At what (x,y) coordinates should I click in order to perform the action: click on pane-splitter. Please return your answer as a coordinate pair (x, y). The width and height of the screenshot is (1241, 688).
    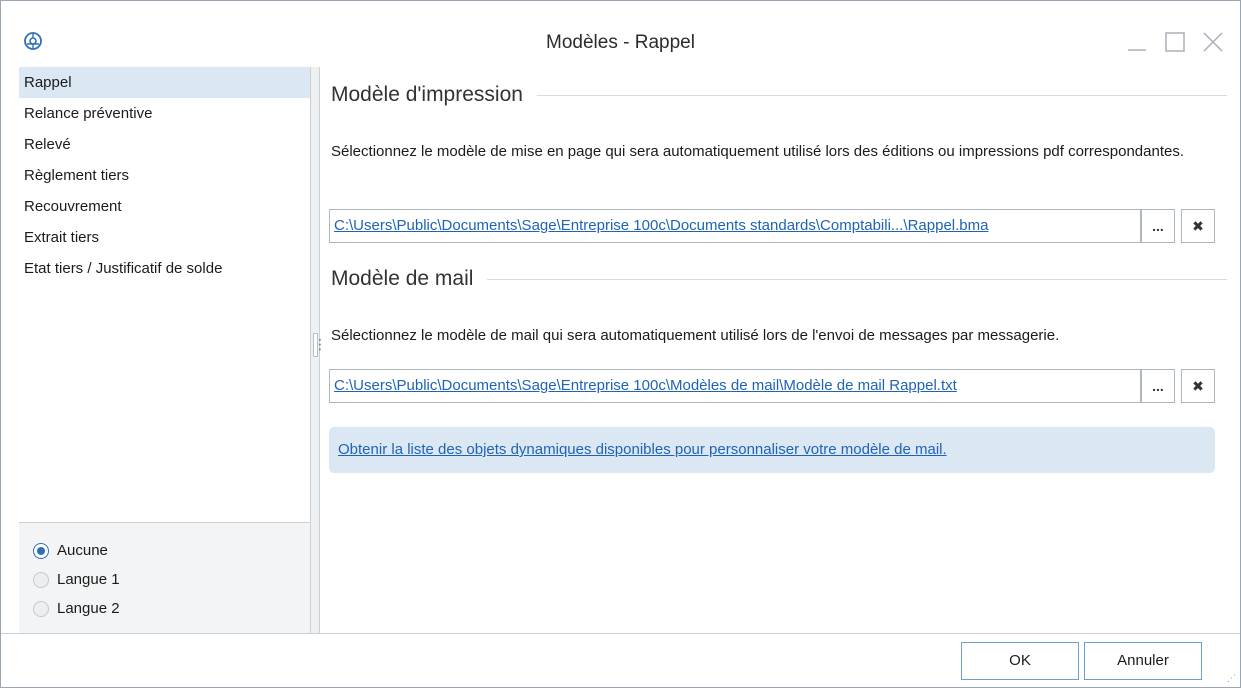
    Looking at the image, I should click on (319, 350).